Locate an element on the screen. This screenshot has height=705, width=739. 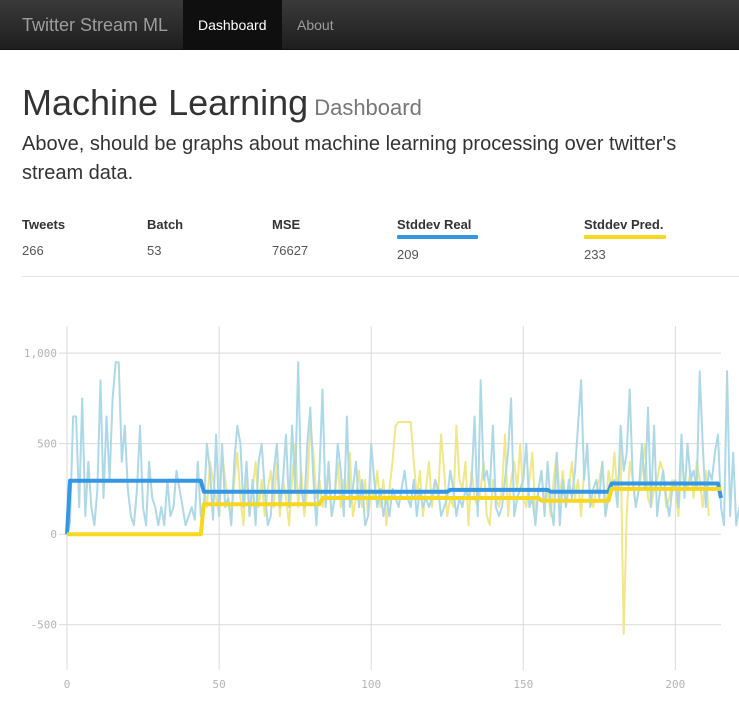
navbar: Twitter Stream ML Dashboard About is located at coordinates (369, 25).